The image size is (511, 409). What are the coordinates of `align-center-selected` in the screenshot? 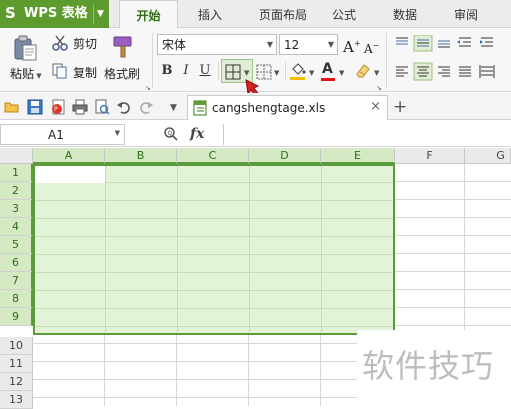 It's located at (423, 71).